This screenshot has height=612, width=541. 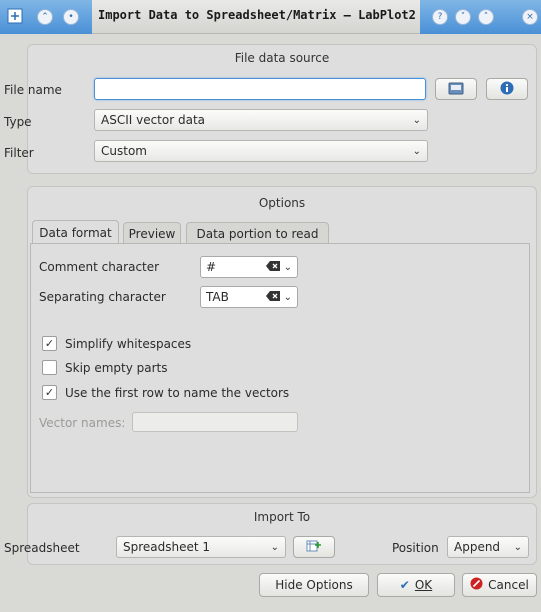 I want to click on position-select-value: Append, so click(x=477, y=547).